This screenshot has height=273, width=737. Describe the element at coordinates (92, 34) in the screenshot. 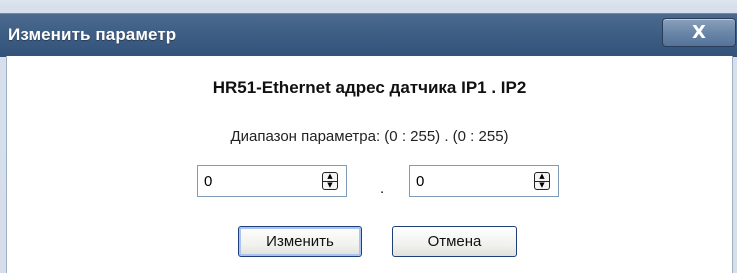

I see `dialog-title: Изменить параметр` at that location.